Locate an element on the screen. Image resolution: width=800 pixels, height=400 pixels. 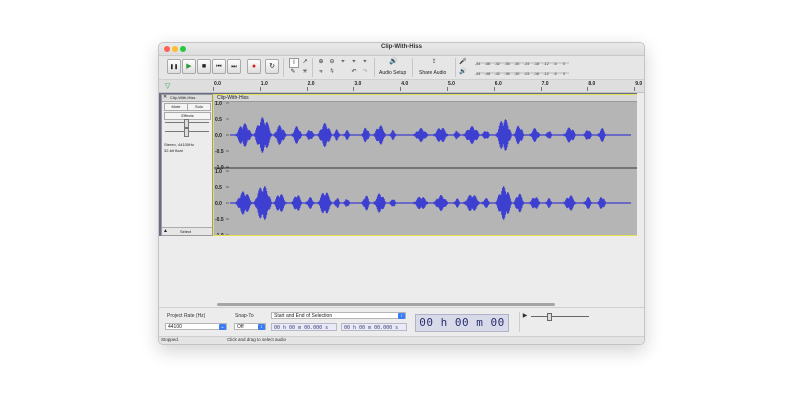
fit-selection-icon: ⌖ is located at coordinates (343, 62).